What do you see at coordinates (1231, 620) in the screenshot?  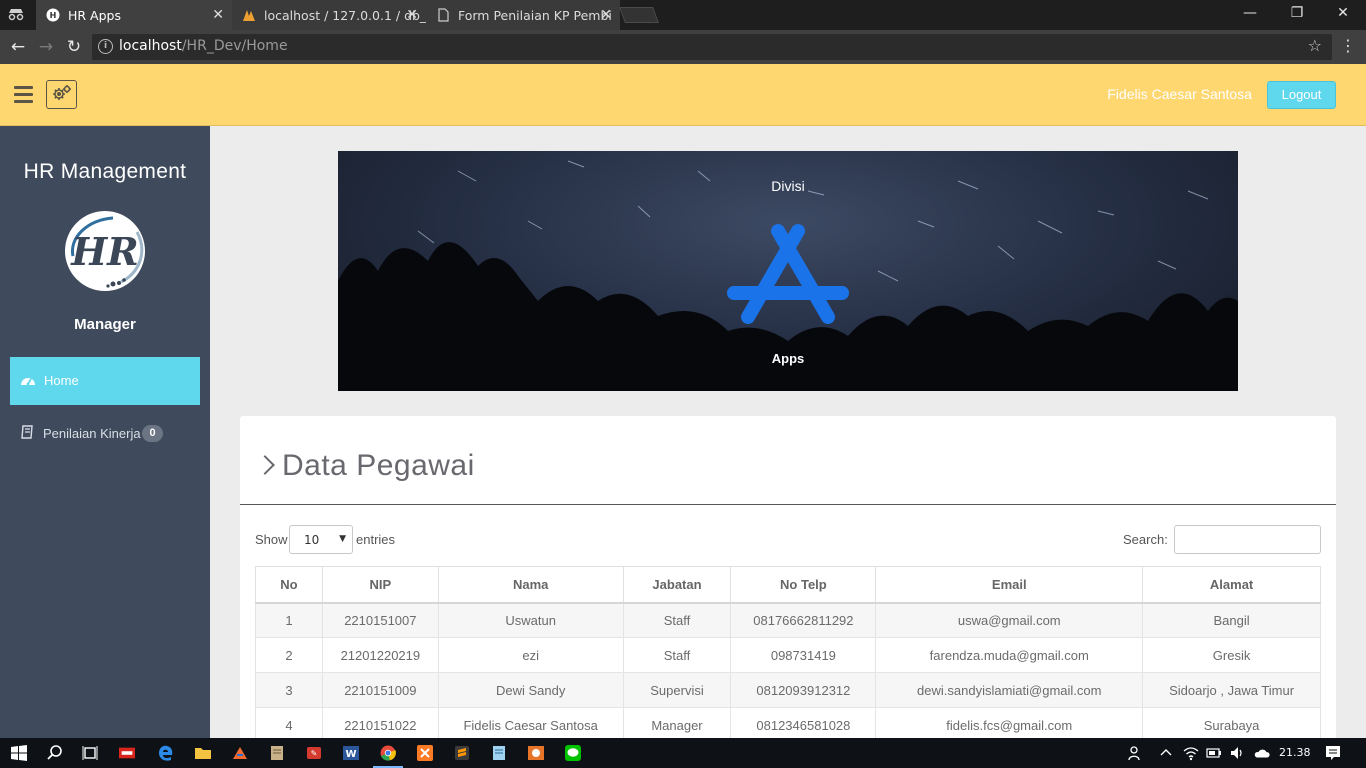 I see `cell-alamat: Bangil` at bounding box center [1231, 620].